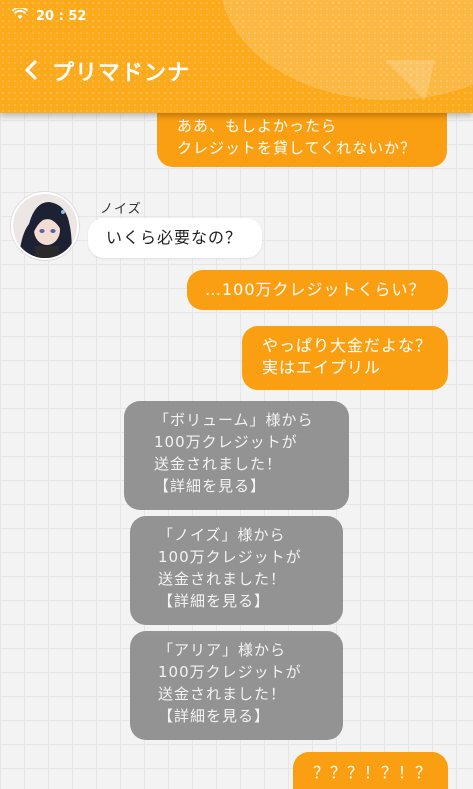  What do you see at coordinates (20, 15) in the screenshot?
I see `wifi-icon` at bounding box center [20, 15].